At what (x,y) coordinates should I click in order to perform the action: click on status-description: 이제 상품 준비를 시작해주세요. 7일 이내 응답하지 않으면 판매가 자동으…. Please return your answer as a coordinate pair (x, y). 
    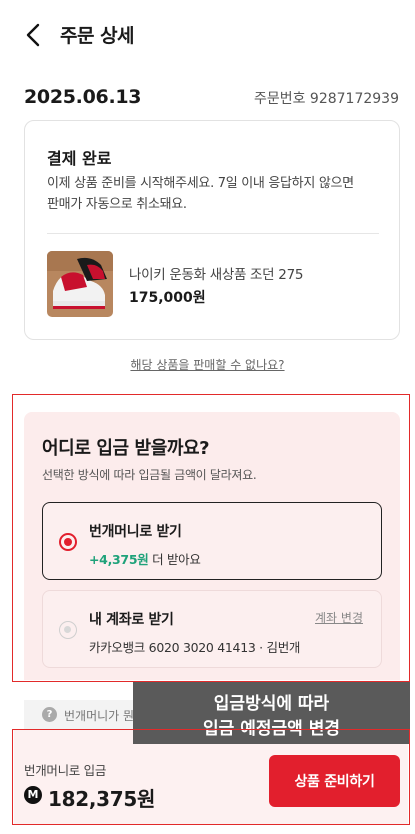
    Looking at the image, I should click on (200, 194).